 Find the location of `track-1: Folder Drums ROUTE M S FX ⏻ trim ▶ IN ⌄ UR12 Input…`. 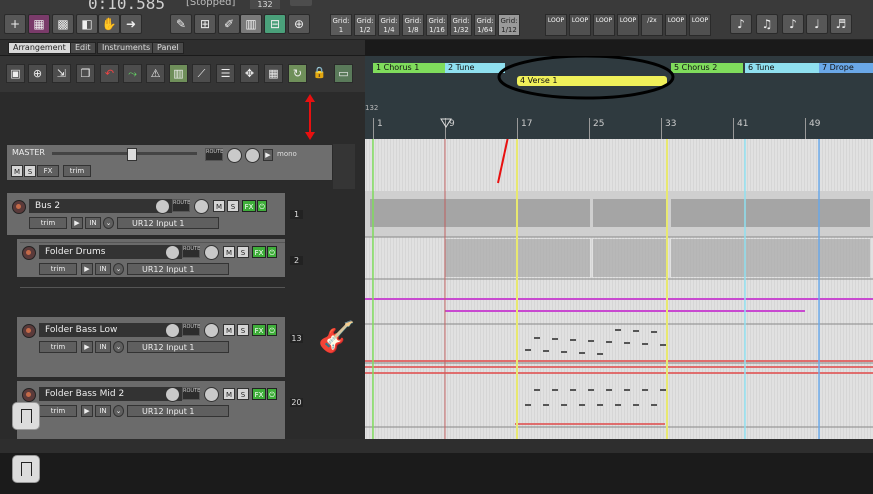

track-1: Folder Drums ROUTE M S FX ⏻ trim ▶ IN ⌄ UR12 Input… is located at coordinates (151, 258).